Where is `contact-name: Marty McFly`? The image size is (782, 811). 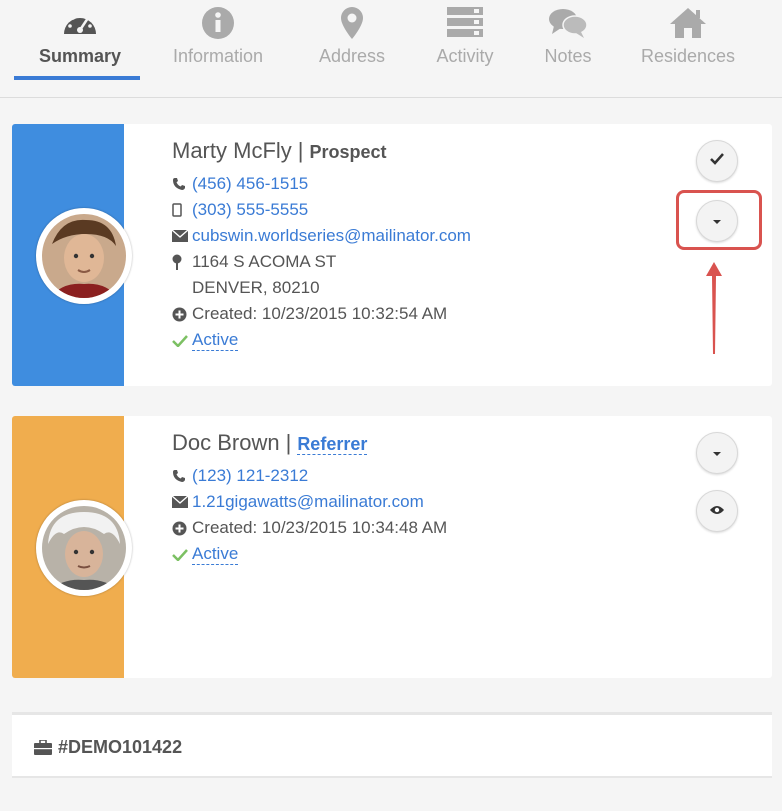 contact-name: Marty McFly is located at coordinates (232, 150).